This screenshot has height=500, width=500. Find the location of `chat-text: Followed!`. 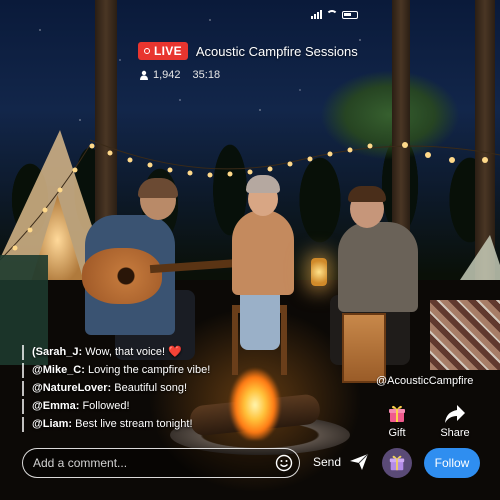

chat-text: Followed! is located at coordinates (104, 406).